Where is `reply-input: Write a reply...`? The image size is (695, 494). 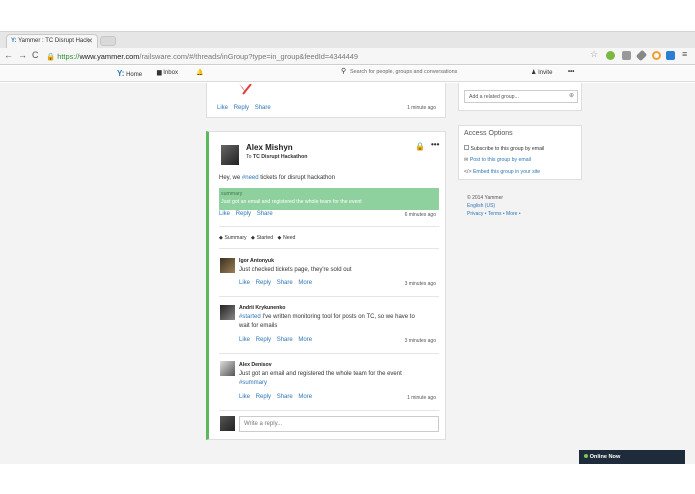 reply-input: Write a reply... is located at coordinates (339, 424).